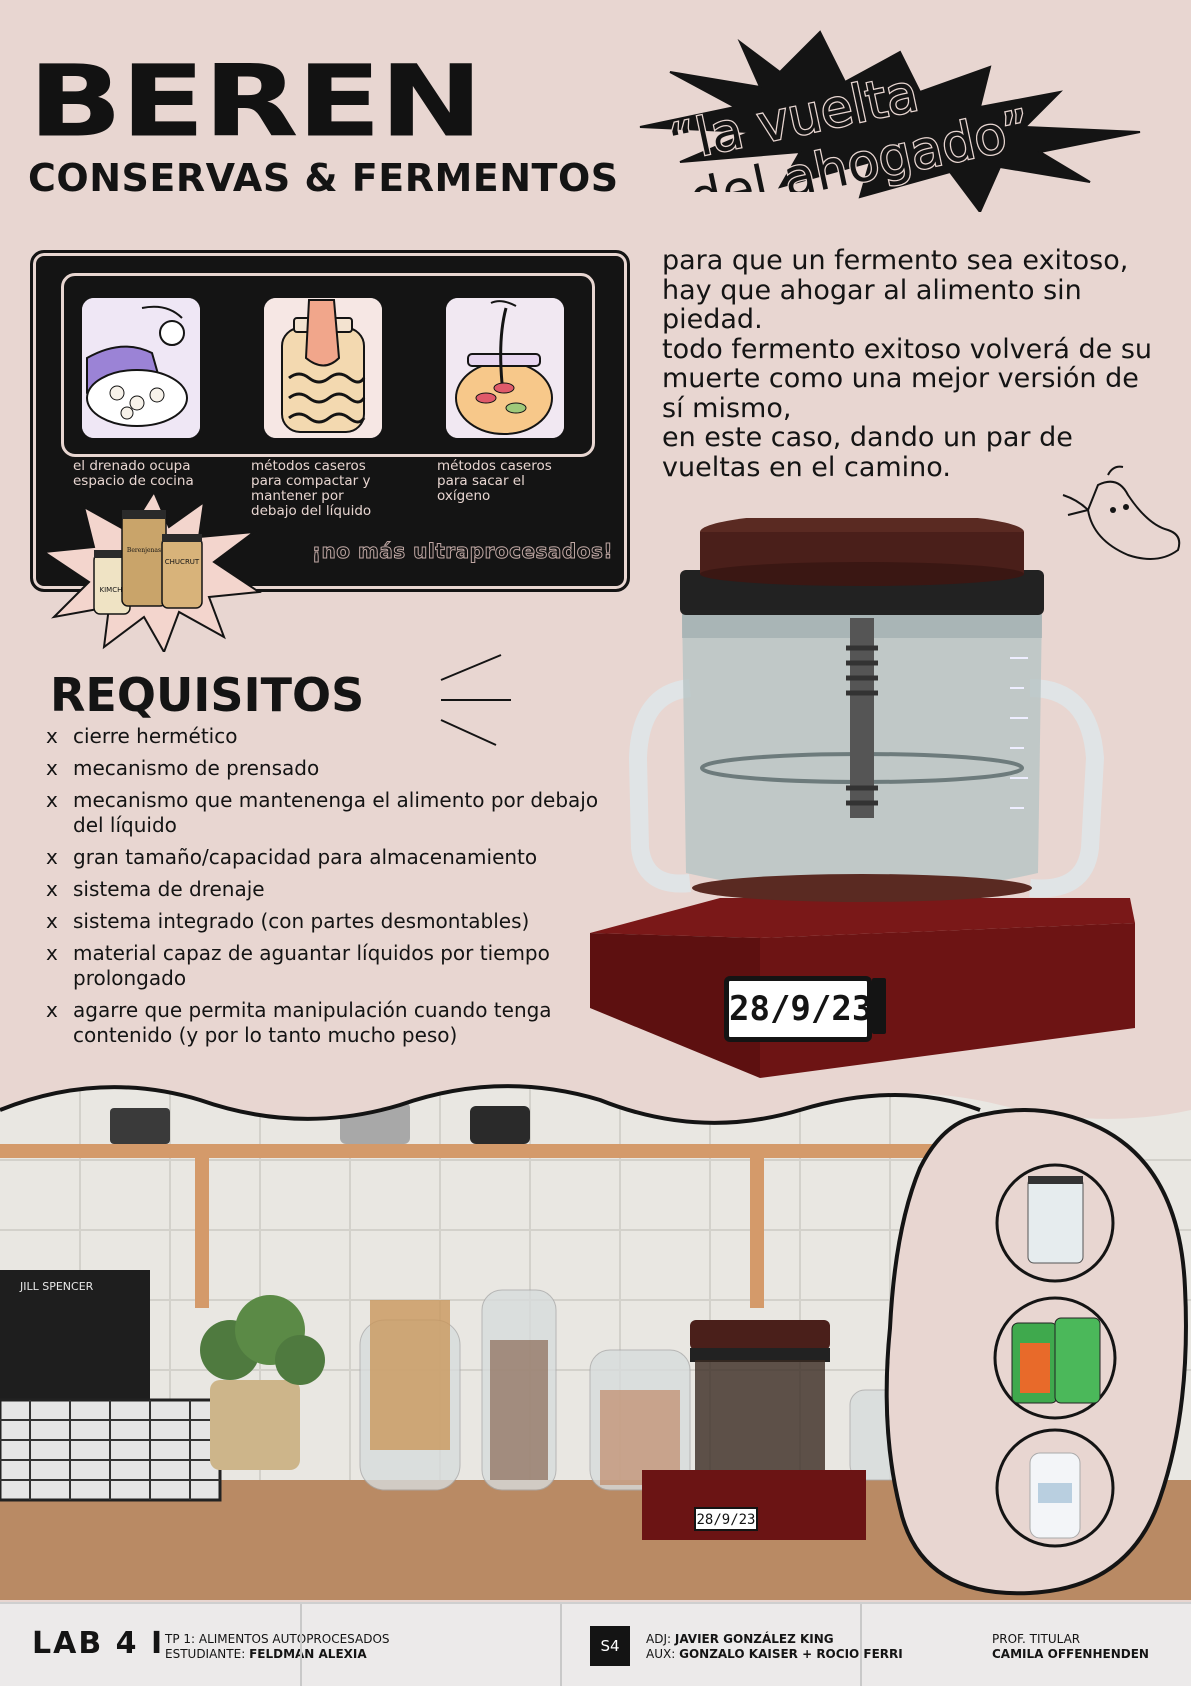  What do you see at coordinates (142, 736) in the screenshot?
I see `list-item: x cierre hermético` at bounding box center [142, 736].